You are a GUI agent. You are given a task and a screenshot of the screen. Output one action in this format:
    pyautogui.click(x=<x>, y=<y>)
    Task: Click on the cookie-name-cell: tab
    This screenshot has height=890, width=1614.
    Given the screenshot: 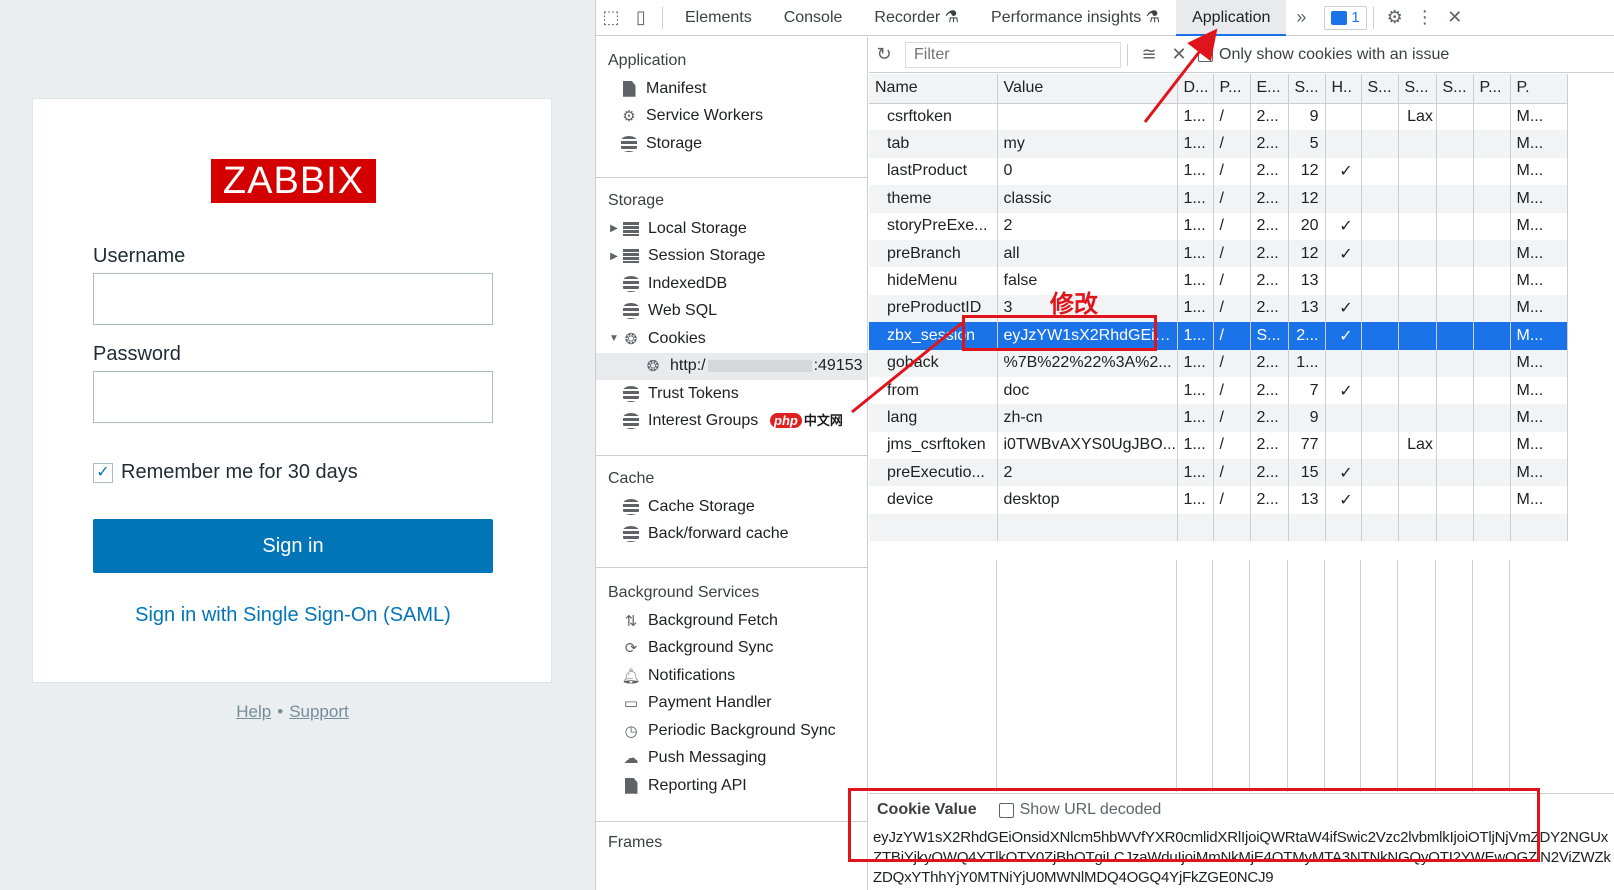 What is the action you would take?
    pyautogui.click(x=933, y=144)
    